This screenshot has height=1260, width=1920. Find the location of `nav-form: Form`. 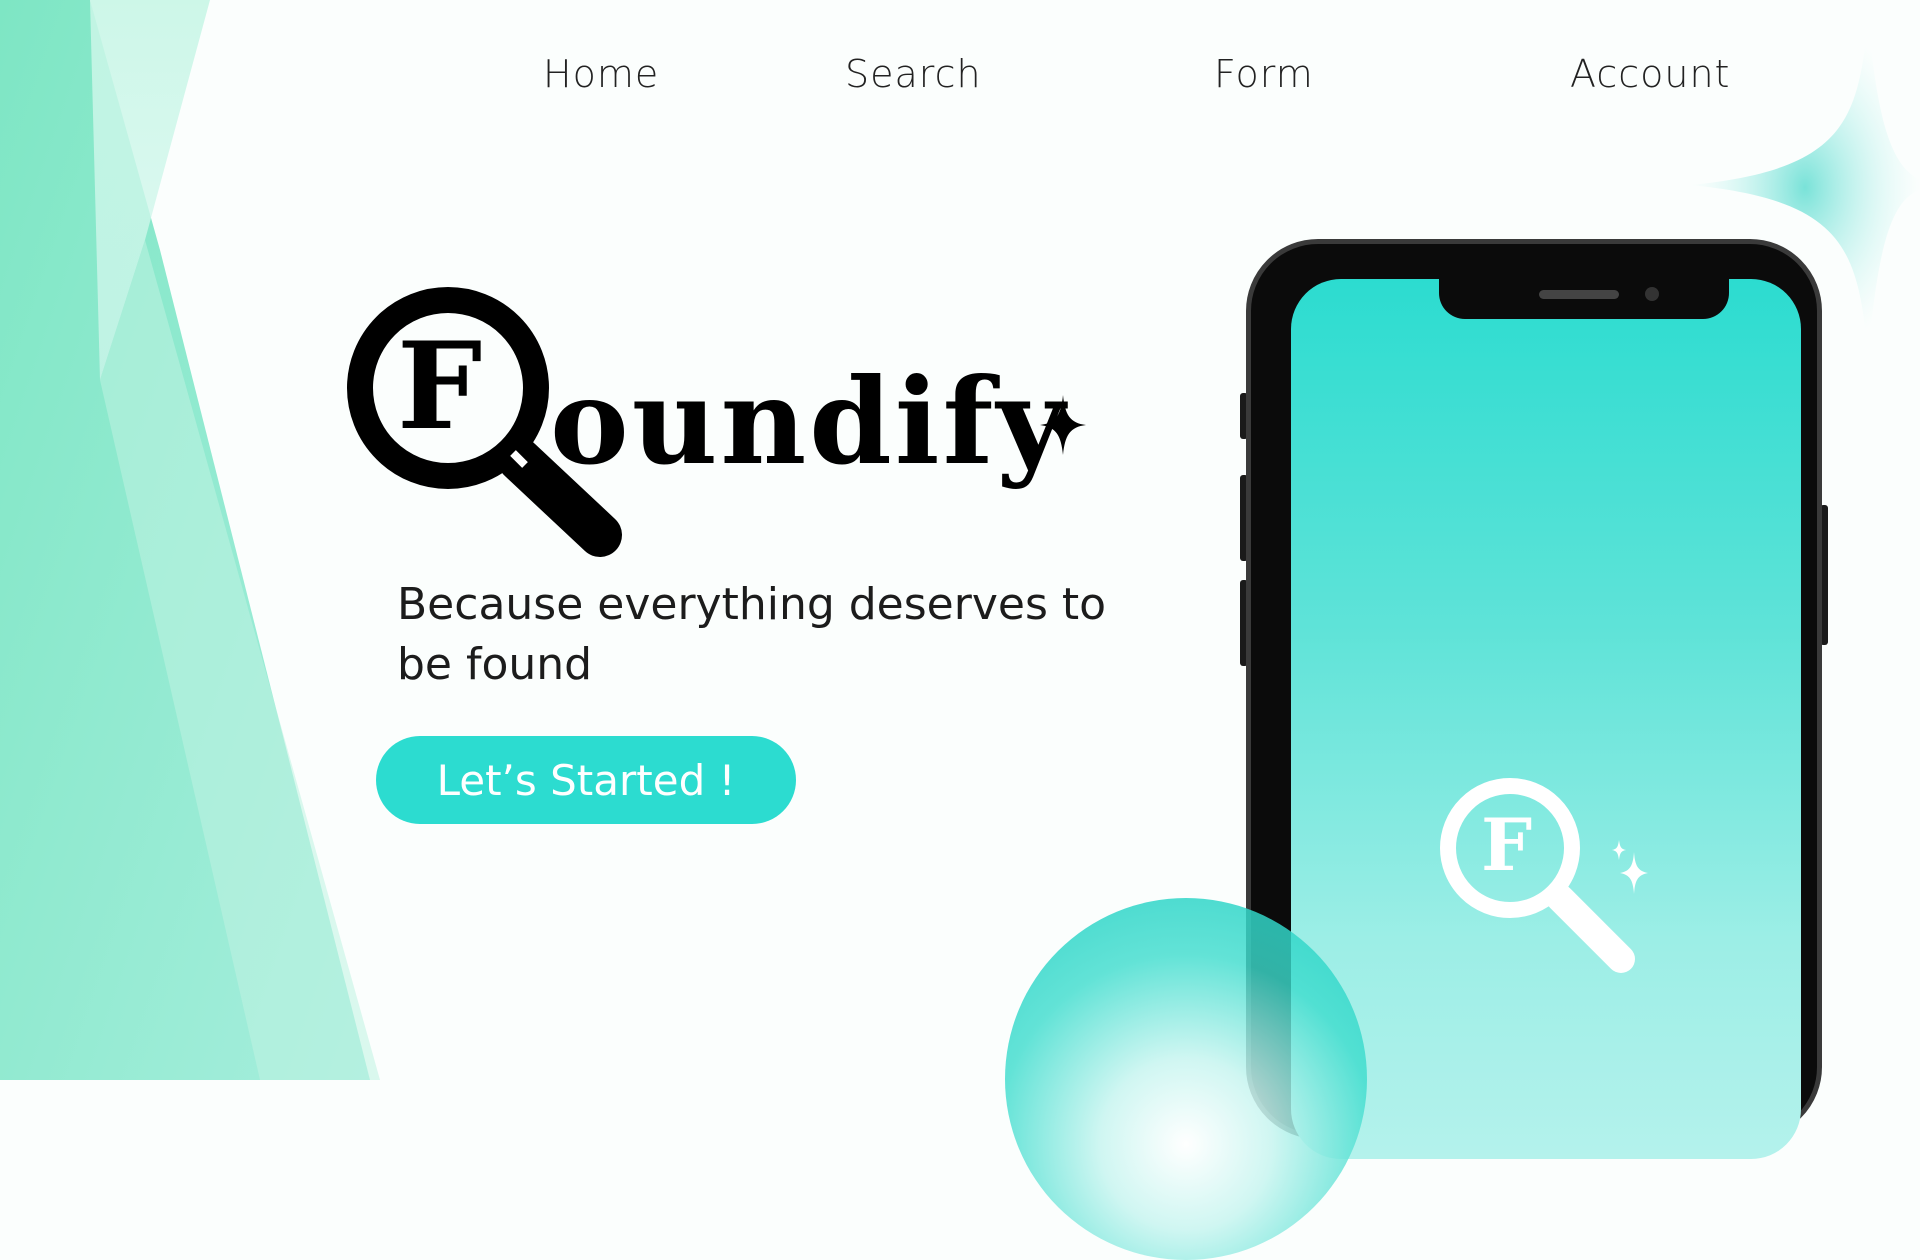

nav-form: Form is located at coordinates (1264, 74).